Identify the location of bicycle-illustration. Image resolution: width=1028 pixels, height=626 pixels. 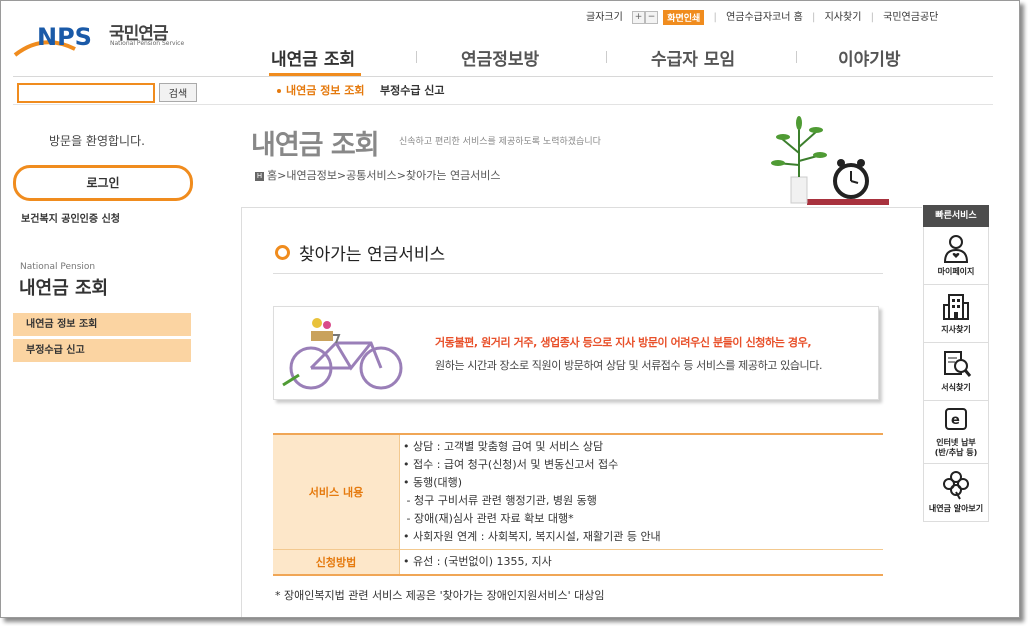
(342, 354).